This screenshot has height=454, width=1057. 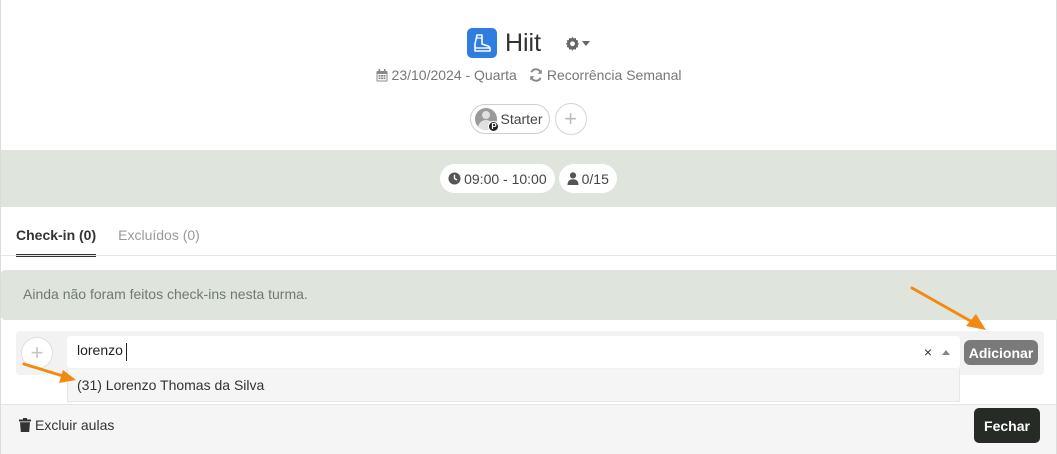 I want to click on gear-icon, so click(x=572, y=43).